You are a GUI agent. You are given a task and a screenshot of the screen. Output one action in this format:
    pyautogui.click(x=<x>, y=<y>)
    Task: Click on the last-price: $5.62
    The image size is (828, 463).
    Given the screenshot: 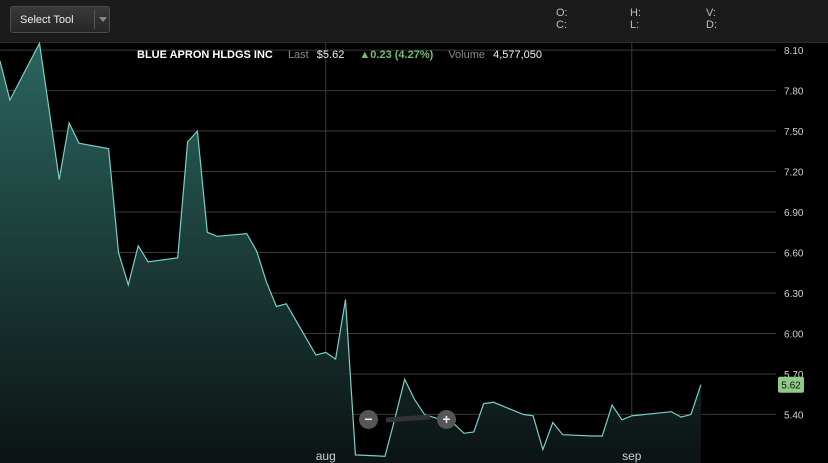 What is the action you would take?
    pyautogui.click(x=330, y=55)
    